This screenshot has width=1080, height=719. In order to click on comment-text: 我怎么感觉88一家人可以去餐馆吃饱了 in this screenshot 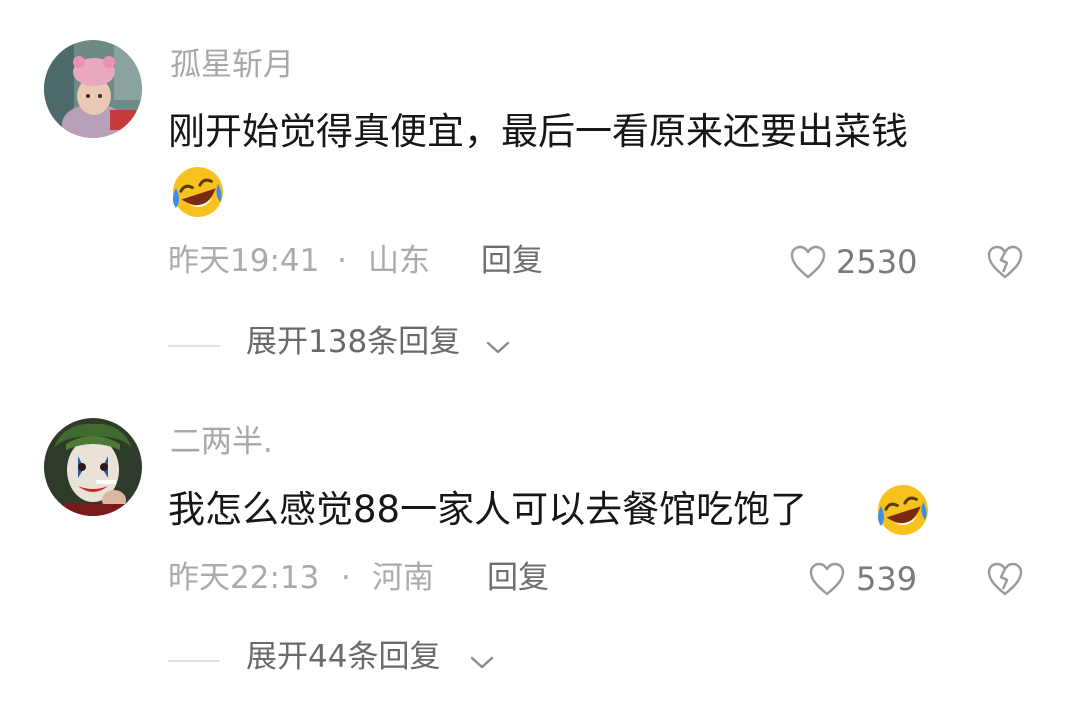, I will do `click(488, 509)`.